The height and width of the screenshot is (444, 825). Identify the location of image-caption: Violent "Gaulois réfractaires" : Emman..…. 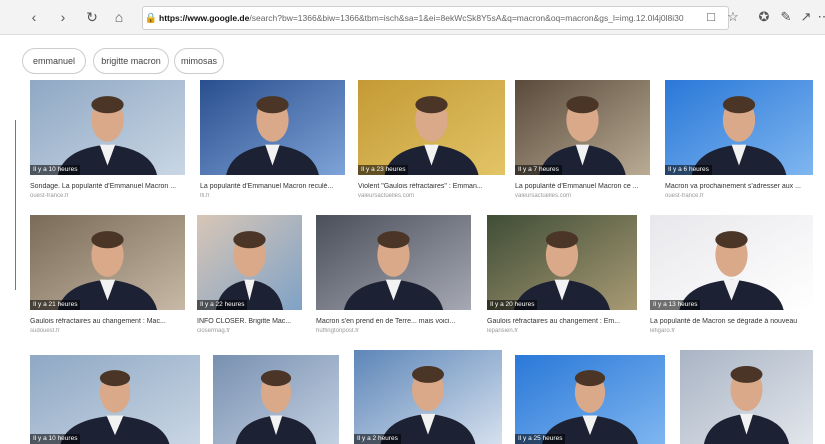
(431, 186).